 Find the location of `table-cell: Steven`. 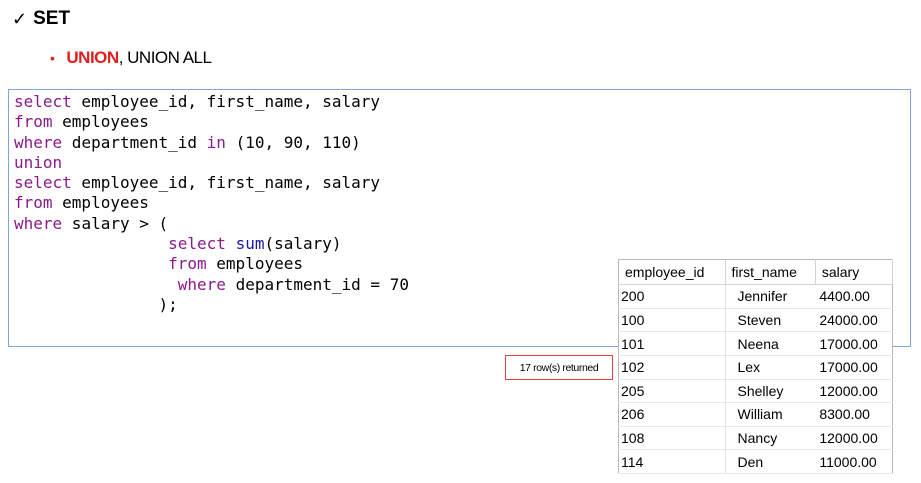

table-cell: Steven is located at coordinates (770, 320).